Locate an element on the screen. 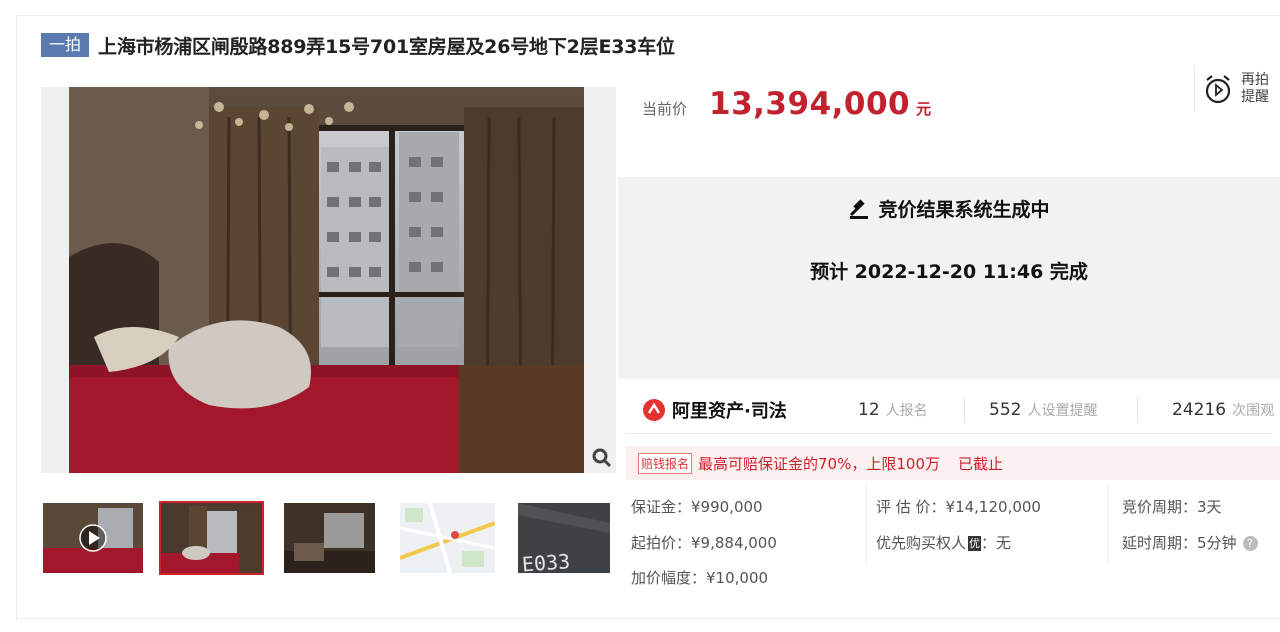 This screenshot has height=632, width=1280. delay-cycle: 延时周期：5分钟? is located at coordinates (1190, 542).